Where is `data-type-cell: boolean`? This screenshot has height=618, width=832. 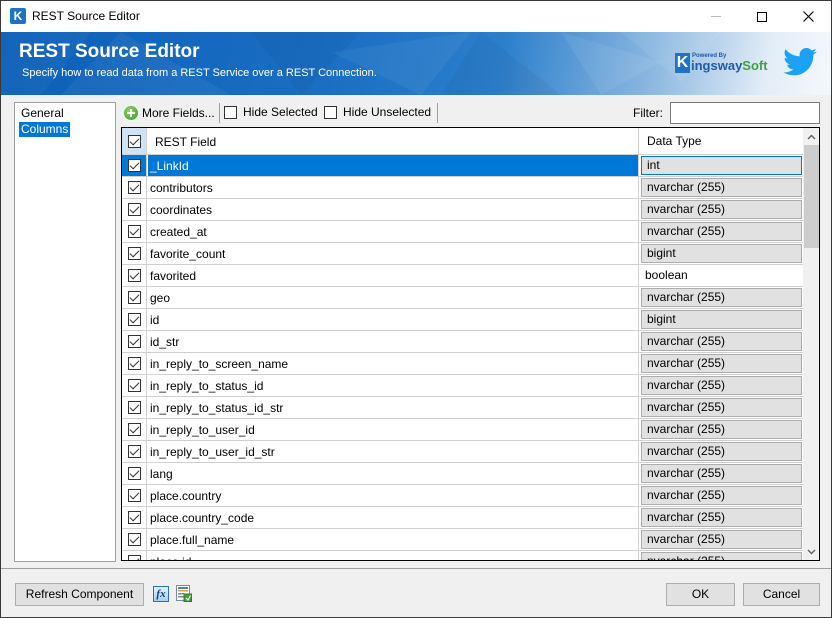
data-type-cell: boolean is located at coordinates (720, 275).